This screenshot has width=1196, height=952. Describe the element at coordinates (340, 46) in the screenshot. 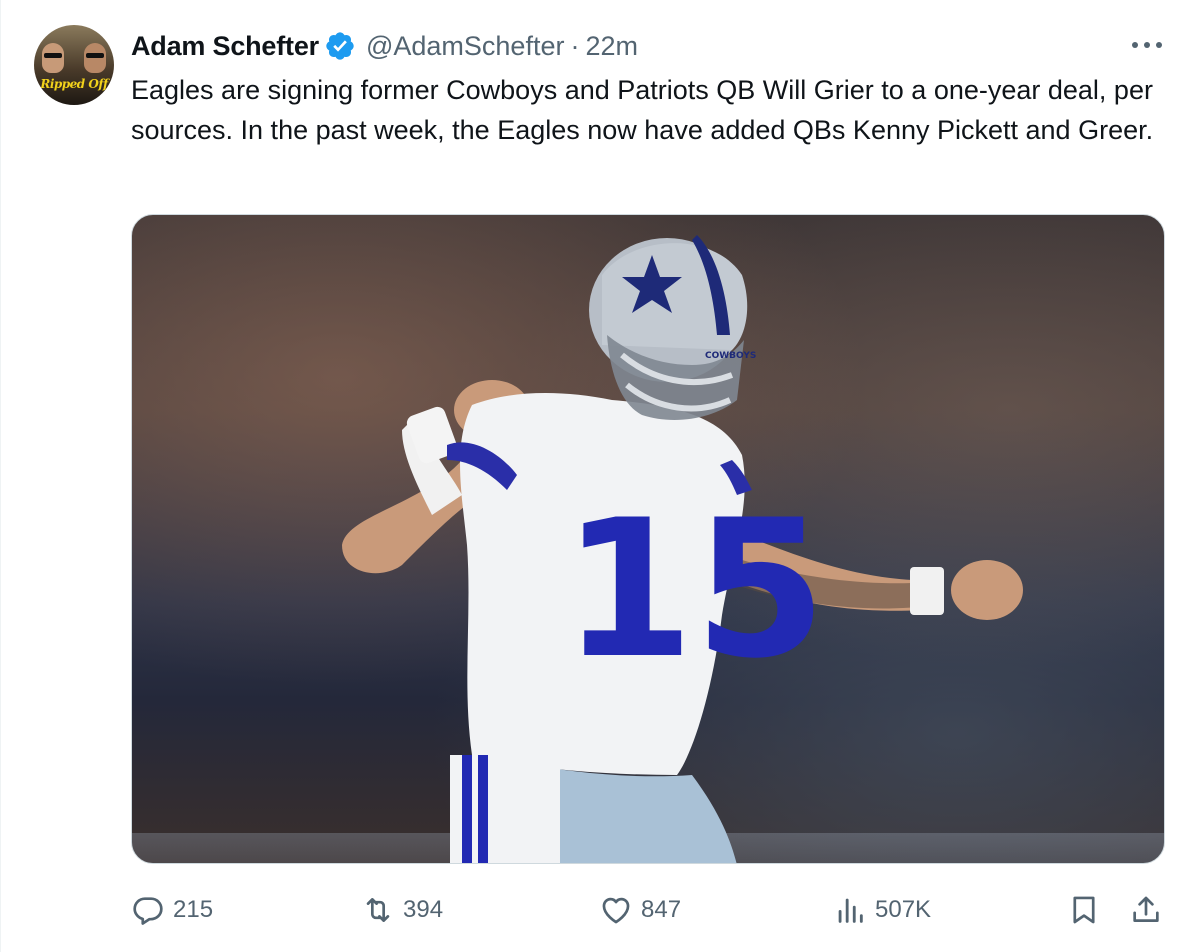

I see `verified-badge-icon` at that location.